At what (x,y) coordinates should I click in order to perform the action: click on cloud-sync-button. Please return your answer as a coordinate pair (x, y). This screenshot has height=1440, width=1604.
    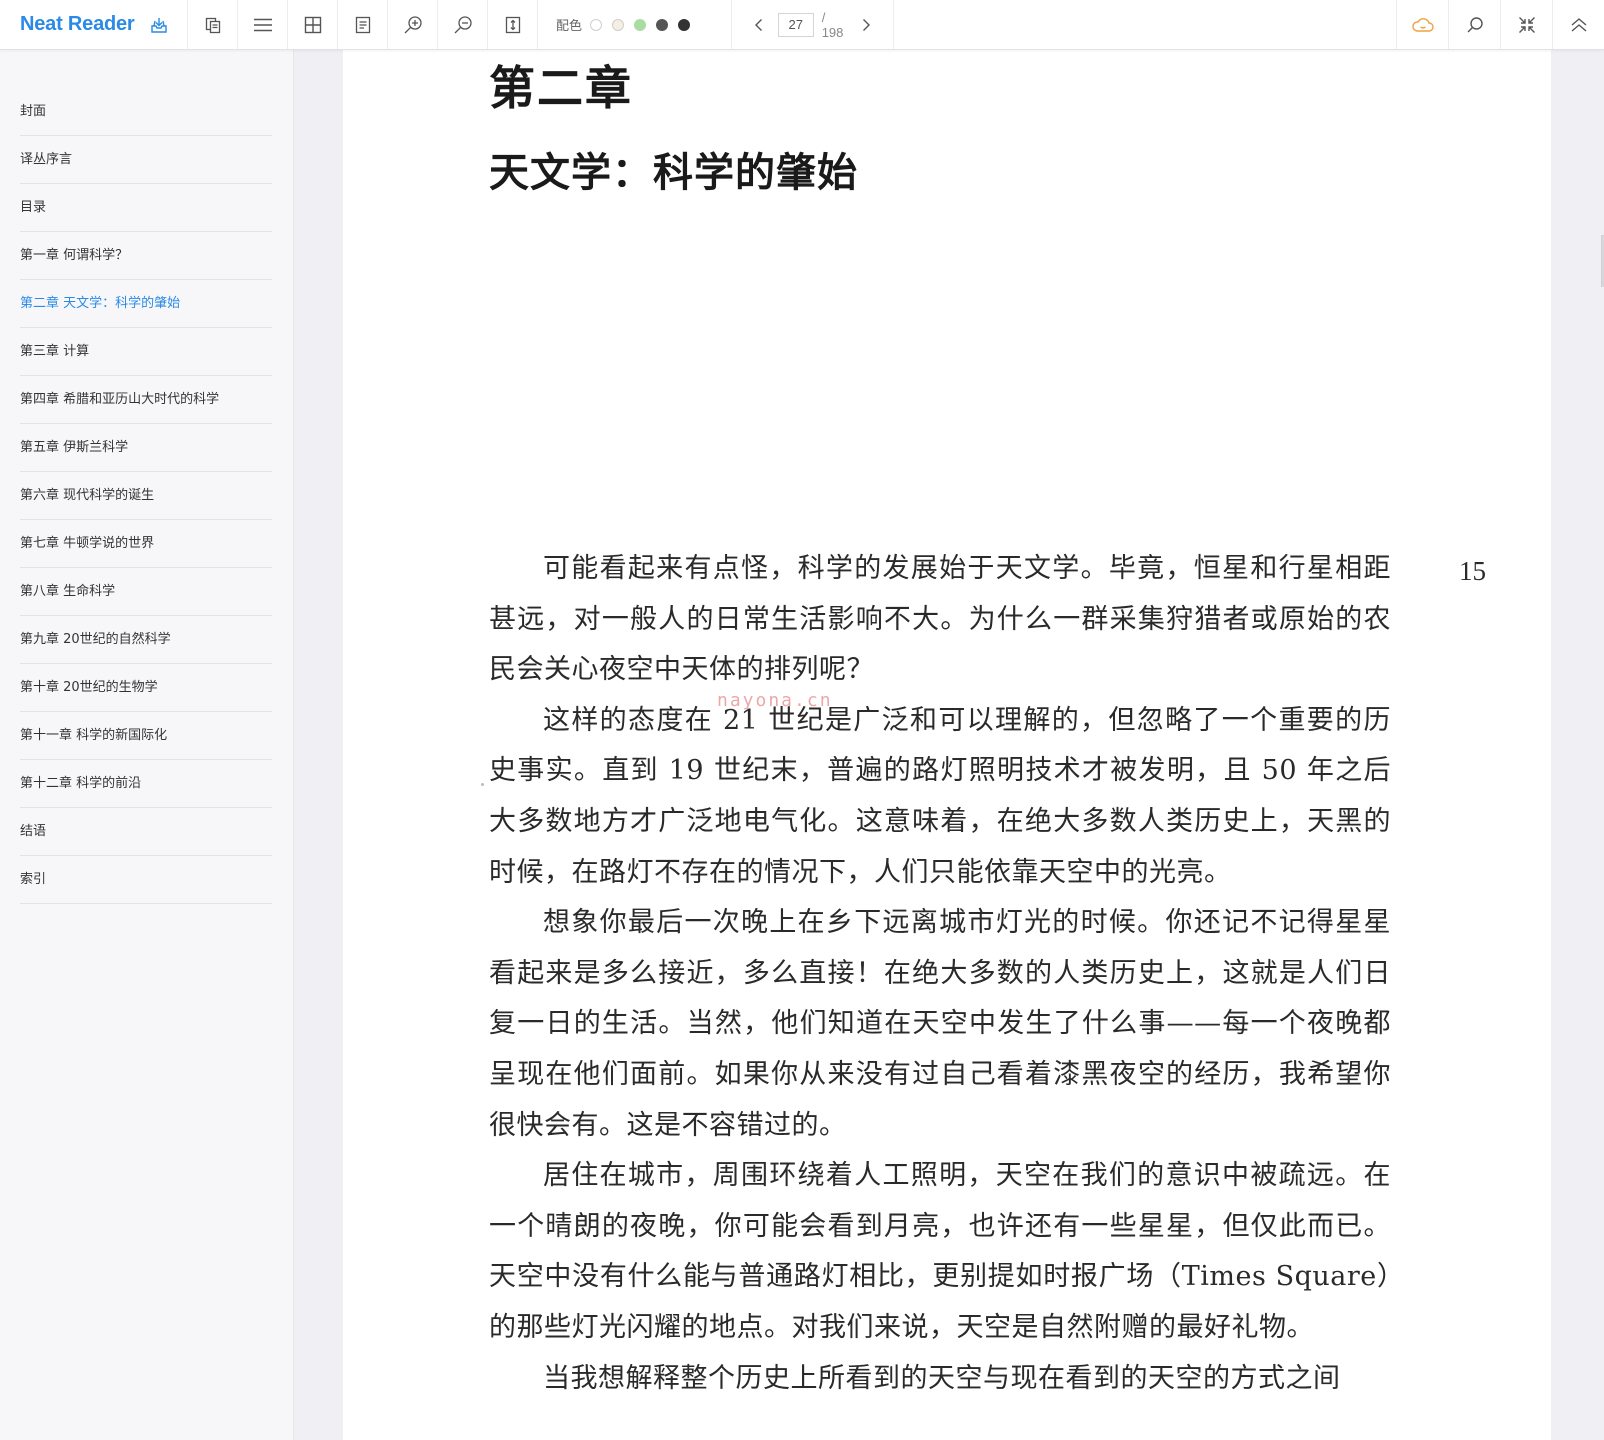
    Looking at the image, I should click on (1422, 24).